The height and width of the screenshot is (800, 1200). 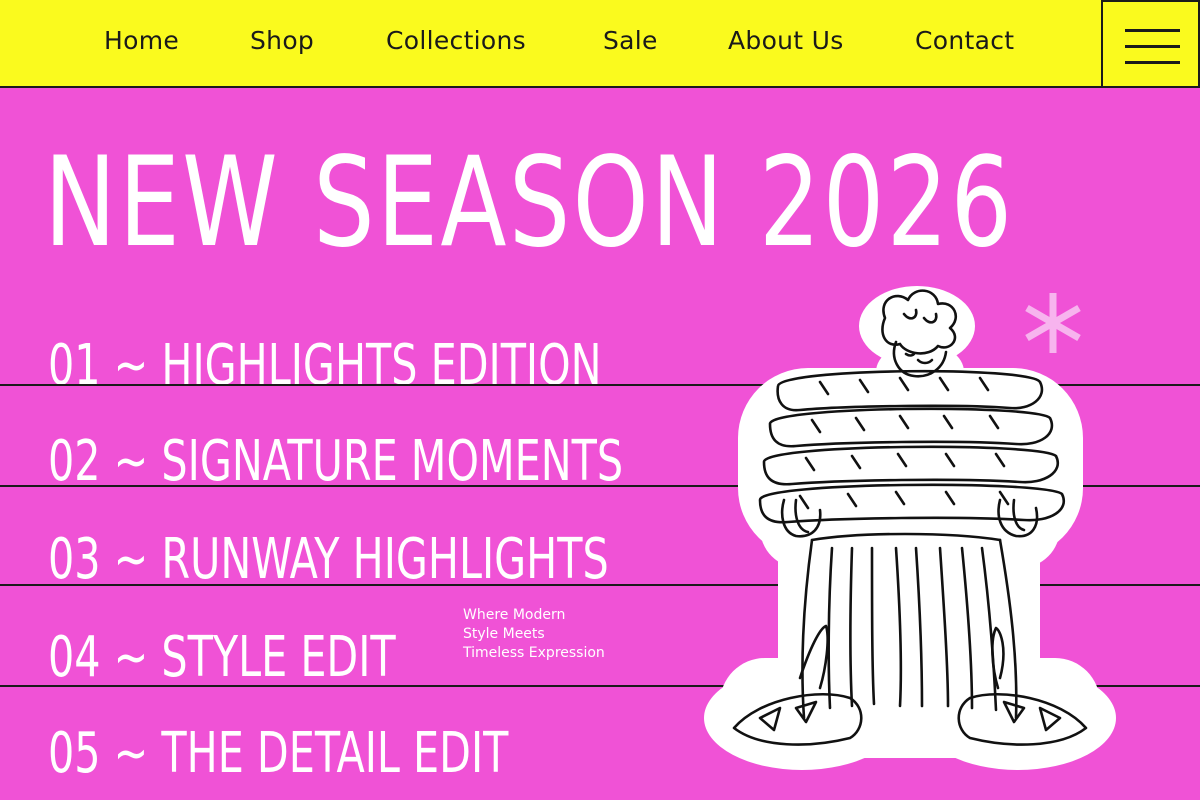 I want to click on edition-label: 05 ~ THE DETAIL EDIT, so click(x=278, y=753).